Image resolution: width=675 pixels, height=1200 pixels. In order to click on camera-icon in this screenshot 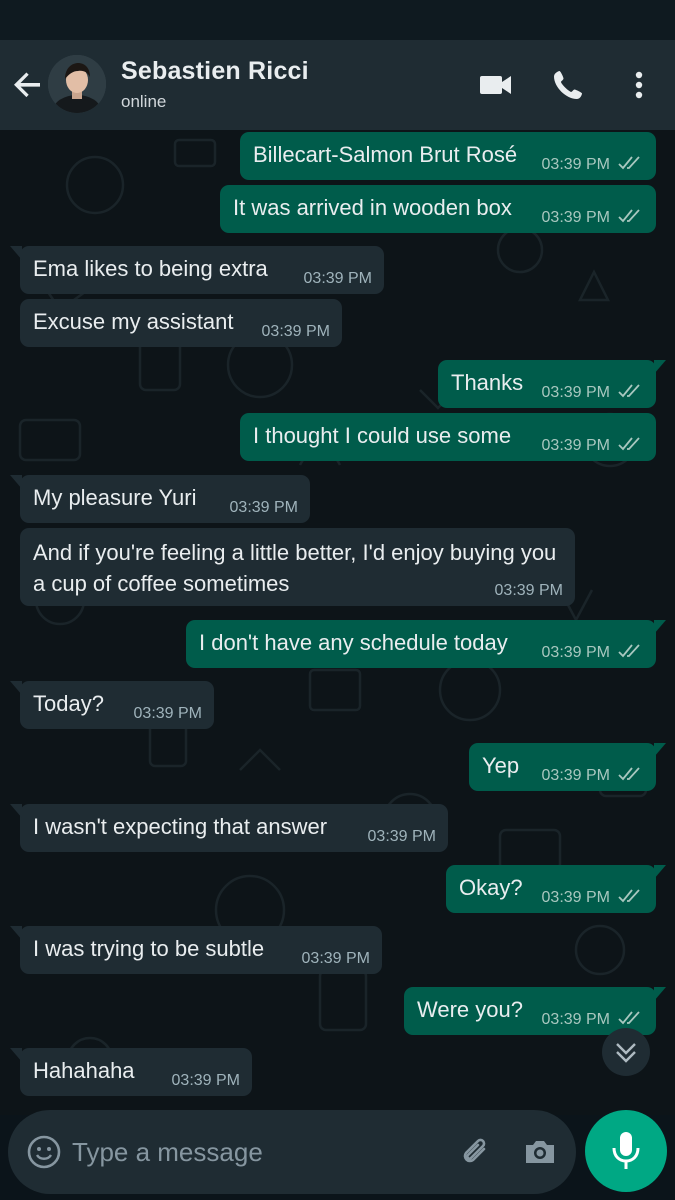, I will do `click(540, 1152)`.